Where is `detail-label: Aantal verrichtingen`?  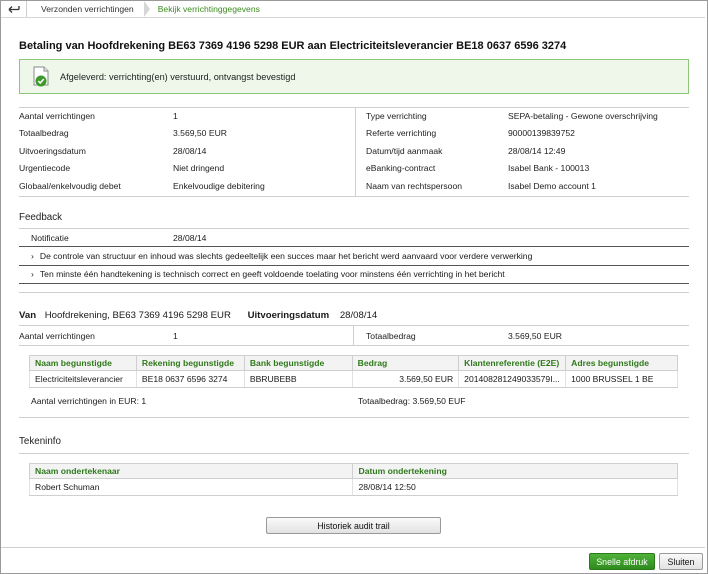
detail-label: Aantal verrichtingen is located at coordinates (57, 116).